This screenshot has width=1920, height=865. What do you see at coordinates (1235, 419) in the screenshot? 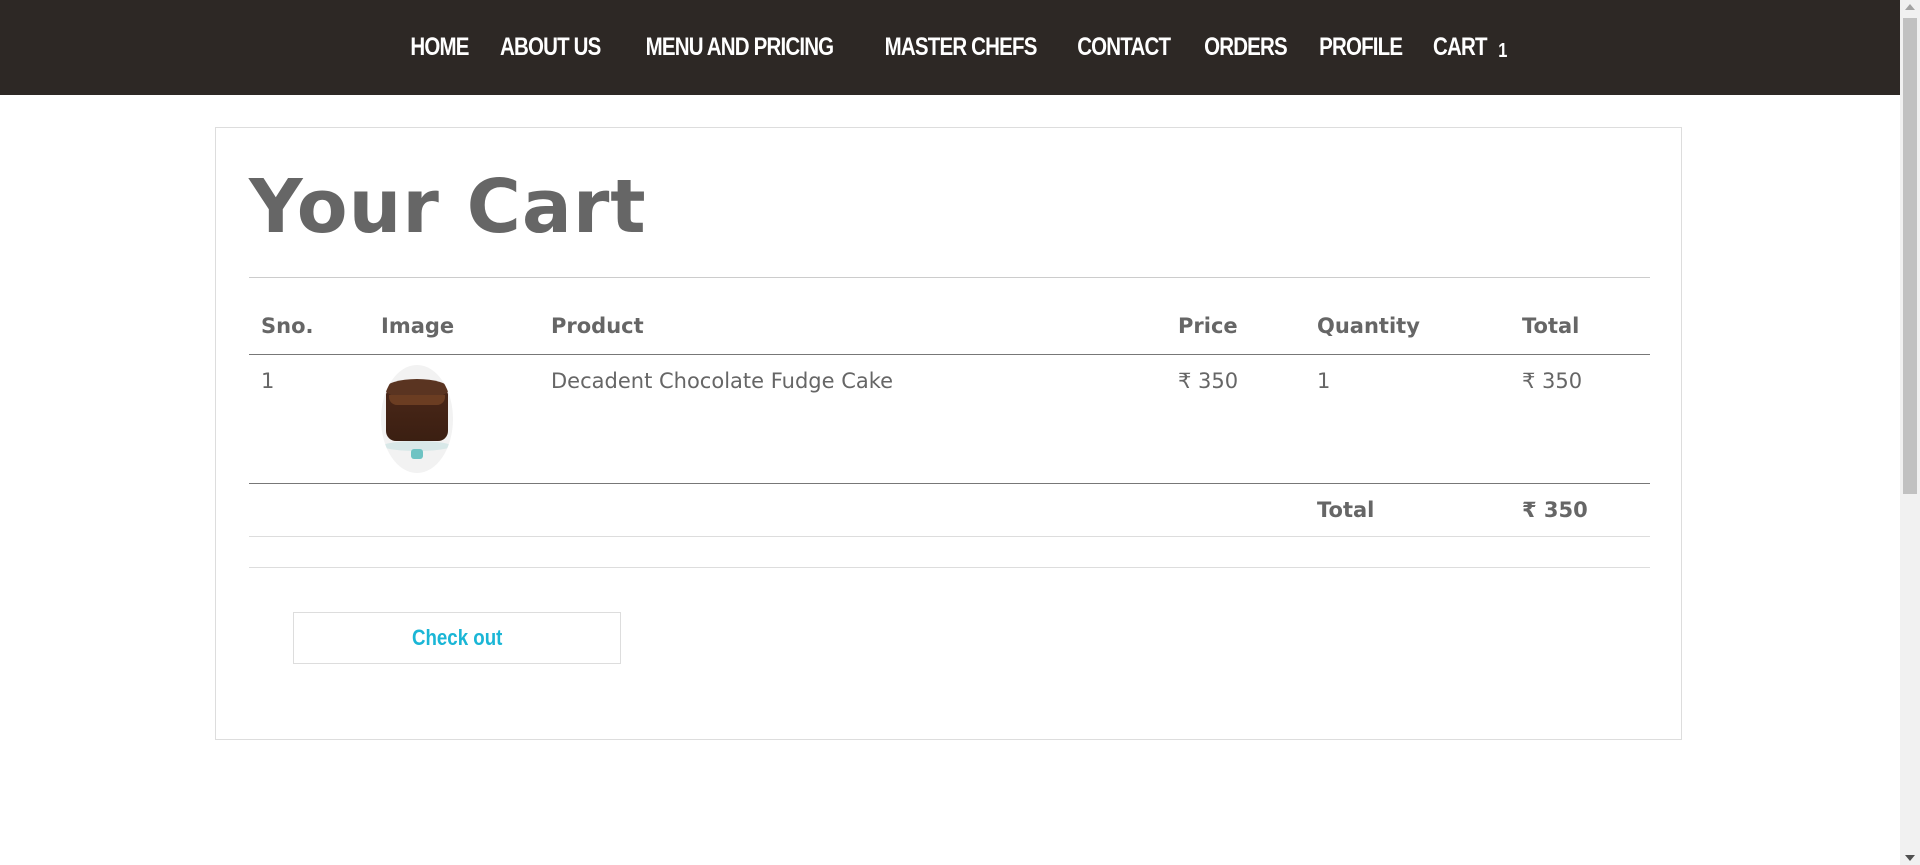
I see `row-price: ₹ 350` at bounding box center [1235, 419].